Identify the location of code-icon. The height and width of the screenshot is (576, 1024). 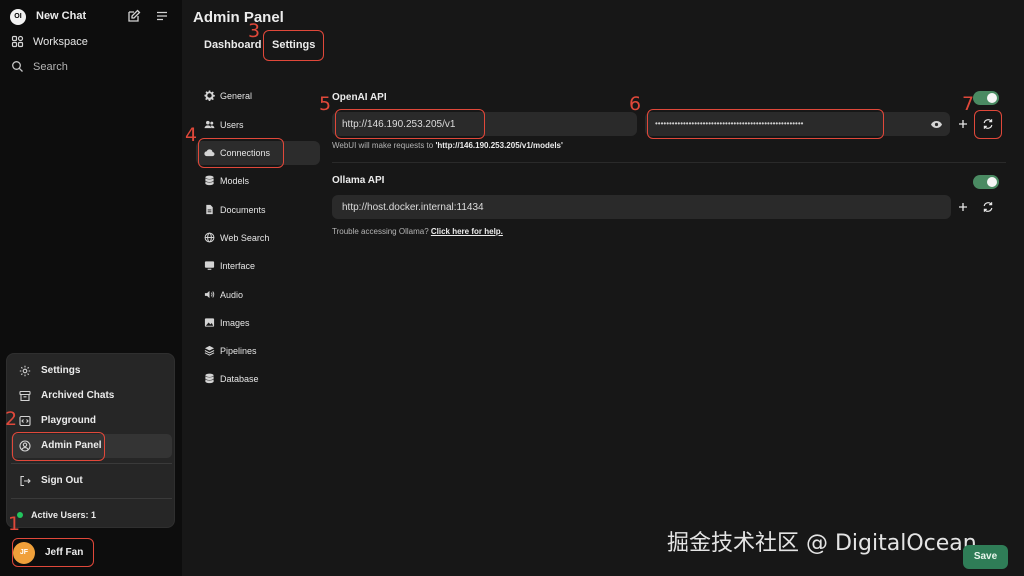
(25, 421).